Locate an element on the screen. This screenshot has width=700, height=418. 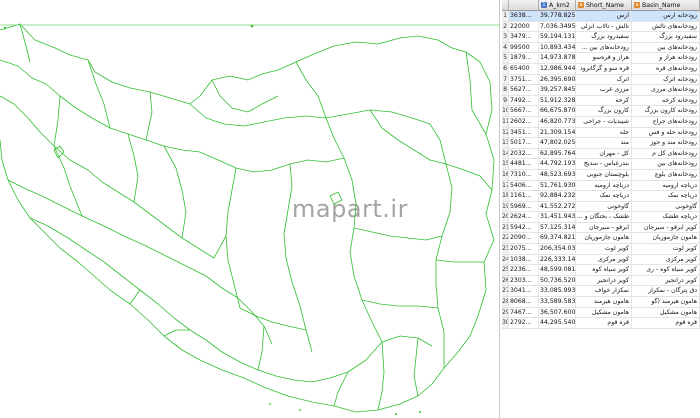
table-cell: 16 is located at coordinates (505, 174).